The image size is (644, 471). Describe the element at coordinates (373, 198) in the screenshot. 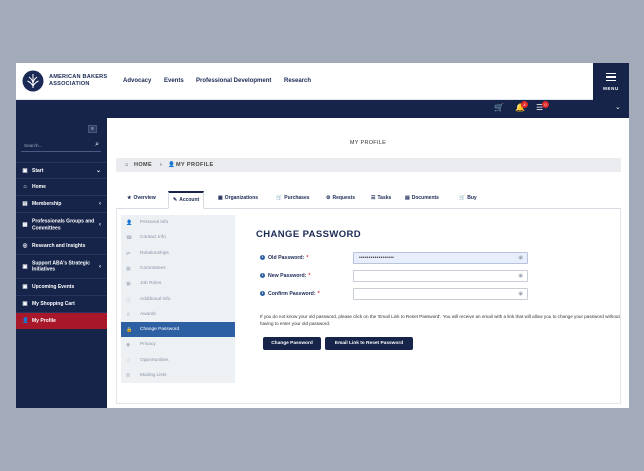

I see `list-icon: ☰` at that location.